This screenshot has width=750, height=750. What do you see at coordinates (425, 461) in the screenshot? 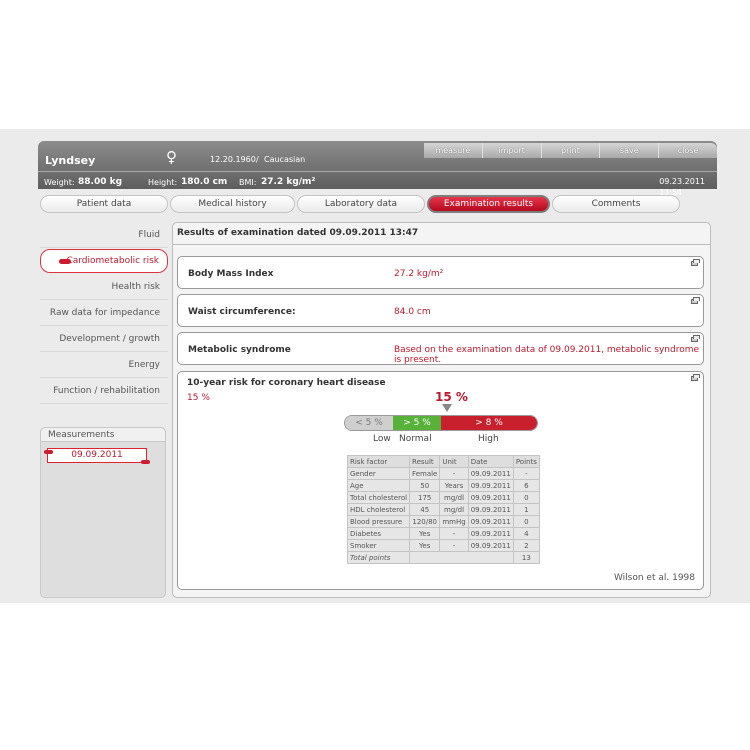
I see `column-header: Result` at bounding box center [425, 461].